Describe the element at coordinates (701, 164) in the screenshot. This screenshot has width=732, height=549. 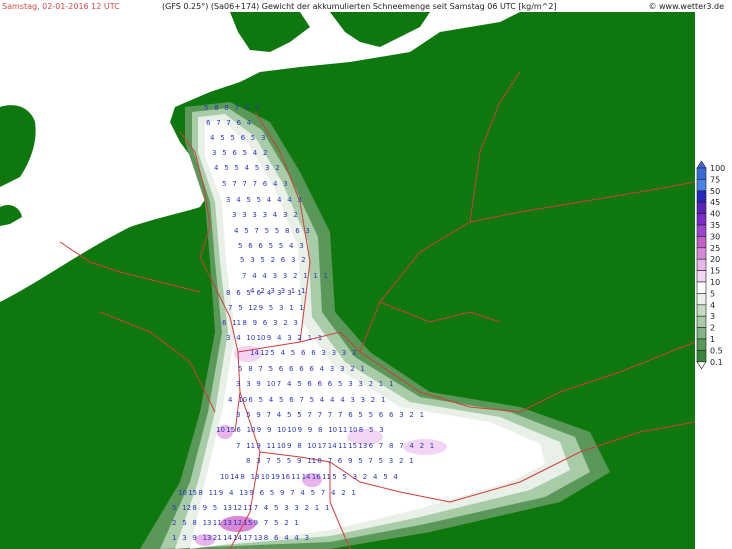
I see `legend-max-arrow` at that location.